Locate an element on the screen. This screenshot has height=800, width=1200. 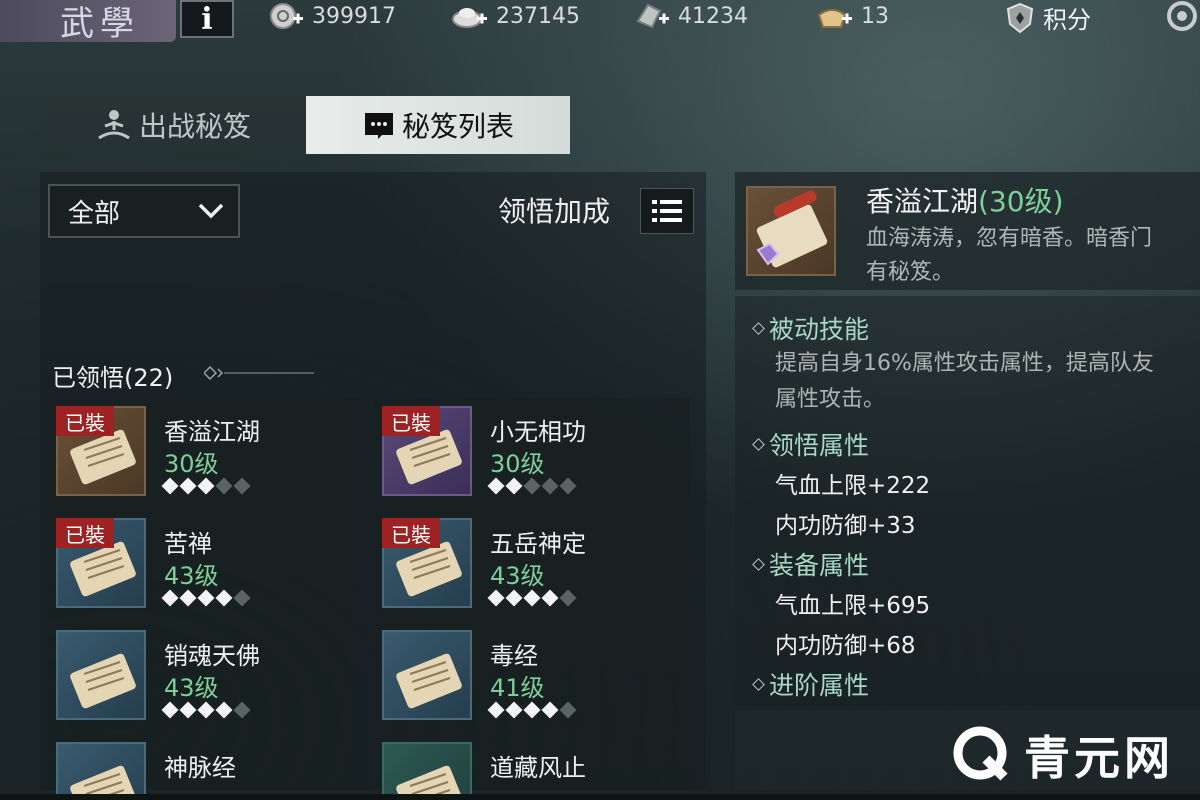
detail-scroll-thumb is located at coordinates (791, 231).